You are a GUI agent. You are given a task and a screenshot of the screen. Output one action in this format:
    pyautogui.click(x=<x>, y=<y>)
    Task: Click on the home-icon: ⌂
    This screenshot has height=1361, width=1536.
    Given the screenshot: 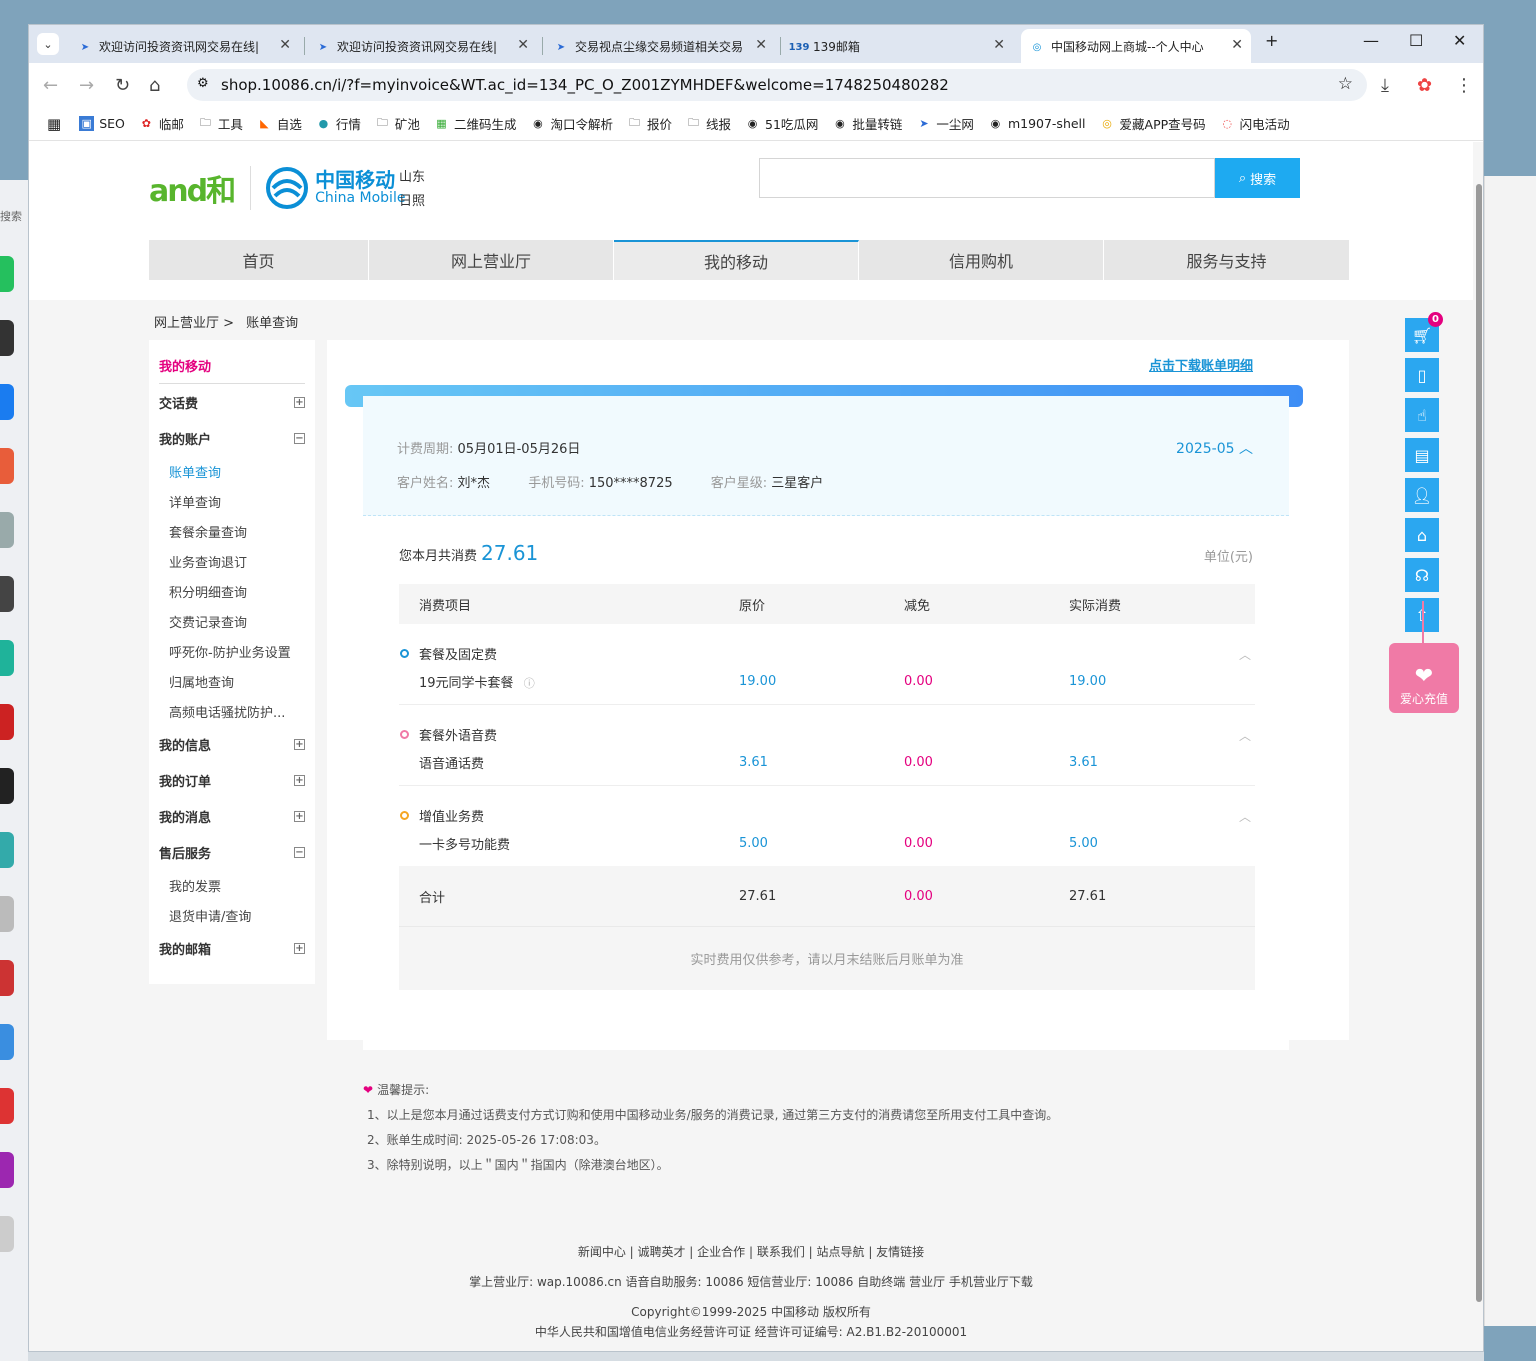 What is the action you would take?
    pyautogui.click(x=154, y=85)
    